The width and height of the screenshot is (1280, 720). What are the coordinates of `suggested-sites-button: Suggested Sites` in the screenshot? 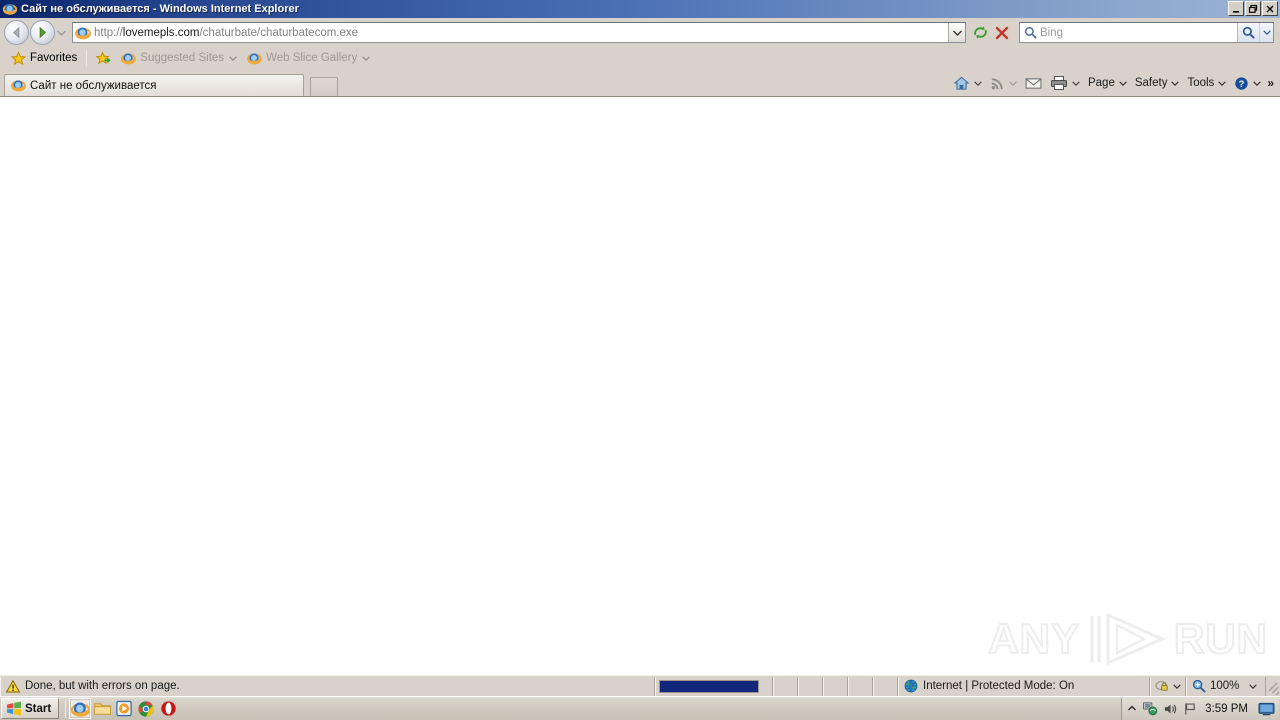 It's located at (179, 58).